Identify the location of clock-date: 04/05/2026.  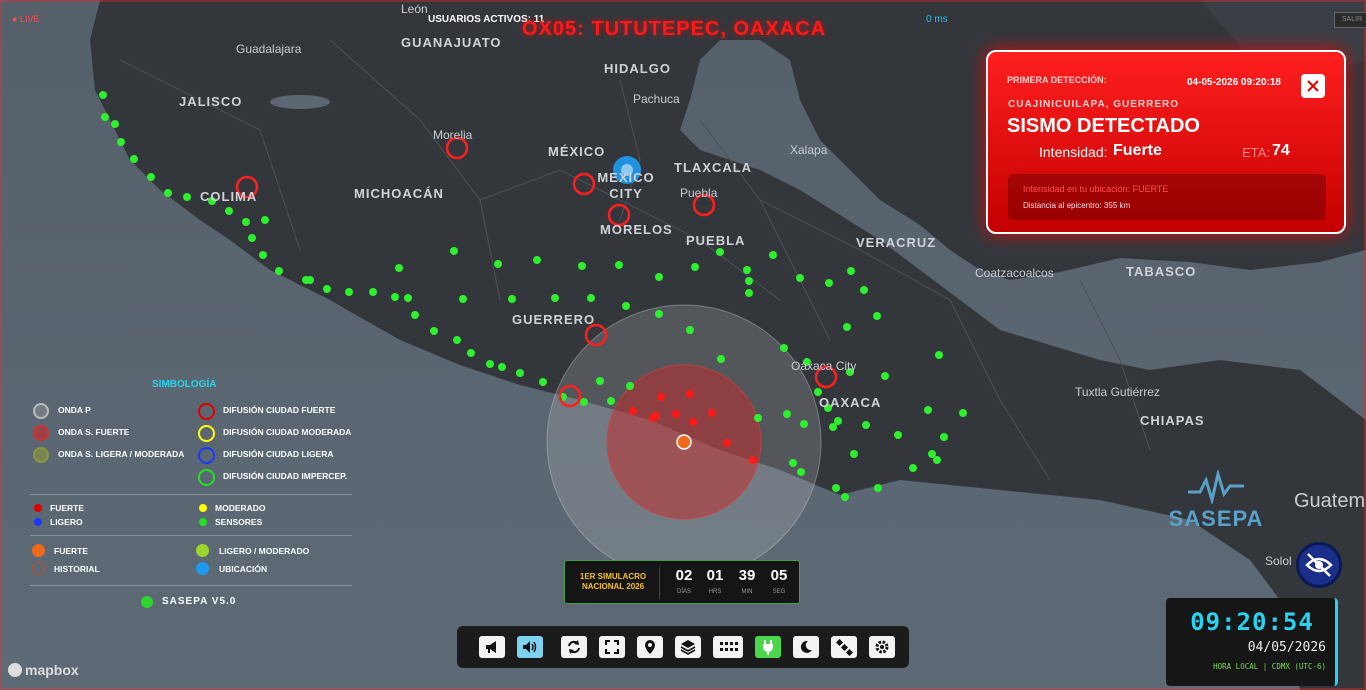
(1286, 647).